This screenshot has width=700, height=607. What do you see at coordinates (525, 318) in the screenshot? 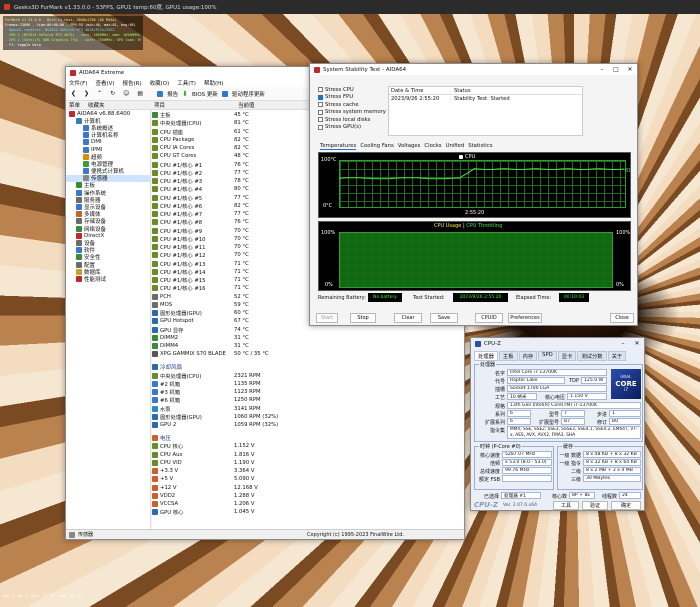
I see `preferences-button: Preferences` at bounding box center [525, 318].